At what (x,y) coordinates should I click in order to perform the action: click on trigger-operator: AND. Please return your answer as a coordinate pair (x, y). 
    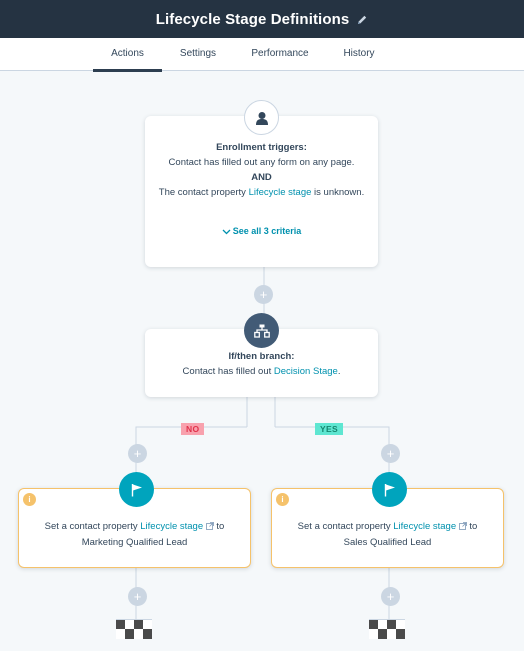
    Looking at the image, I should click on (261, 177).